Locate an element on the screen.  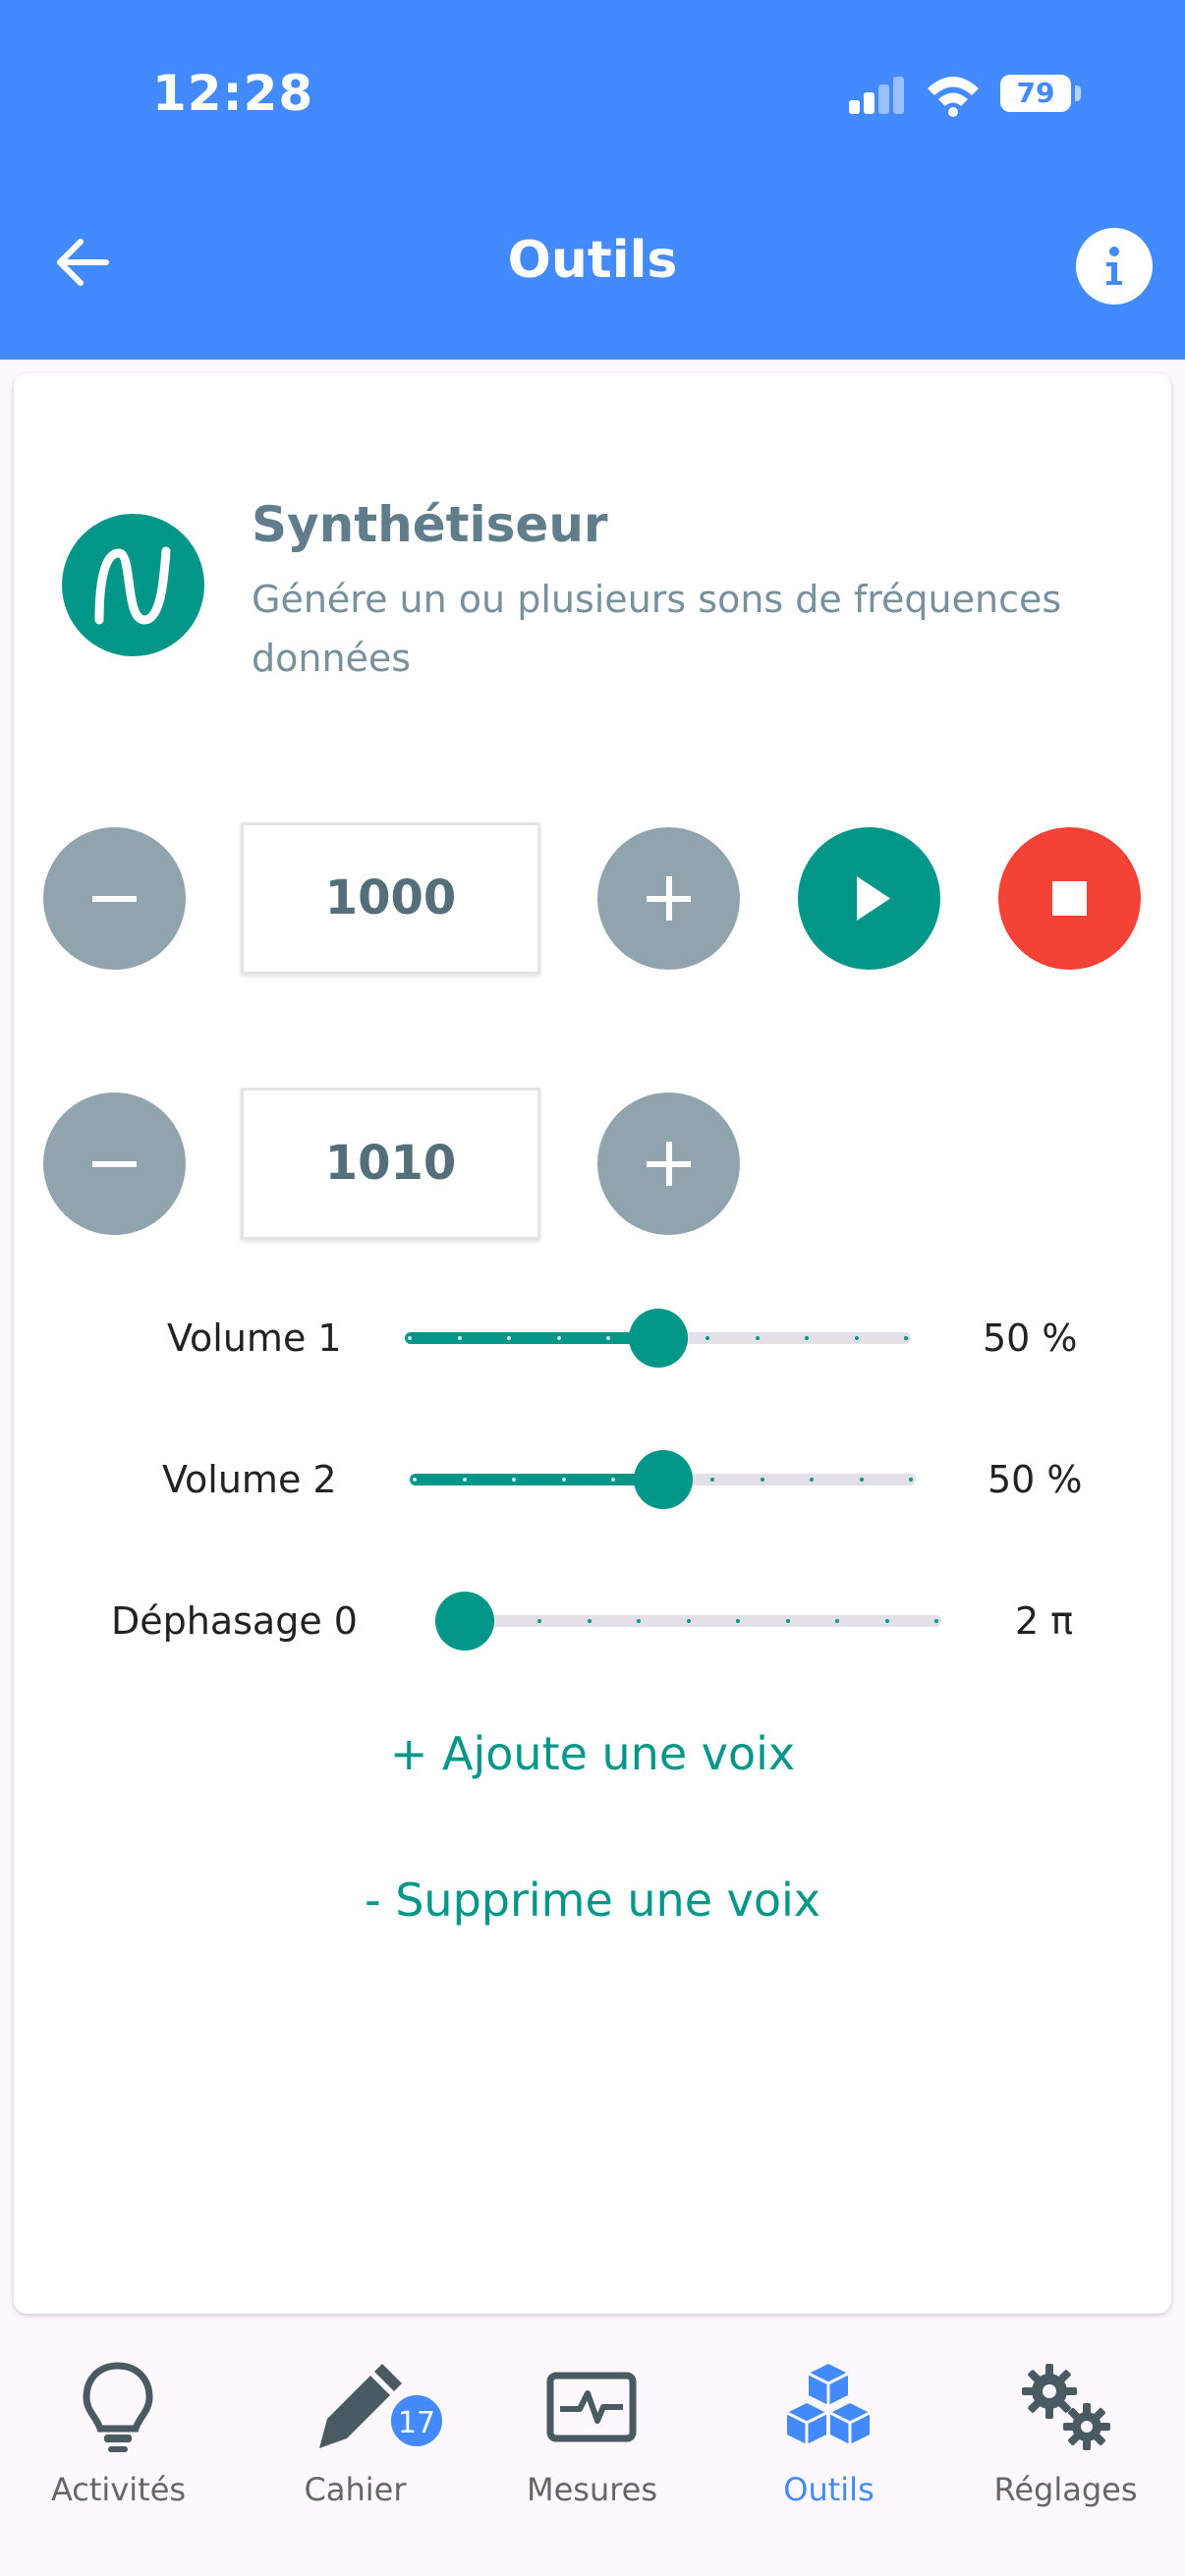
cellular-signal-icon is located at coordinates (877, 94).